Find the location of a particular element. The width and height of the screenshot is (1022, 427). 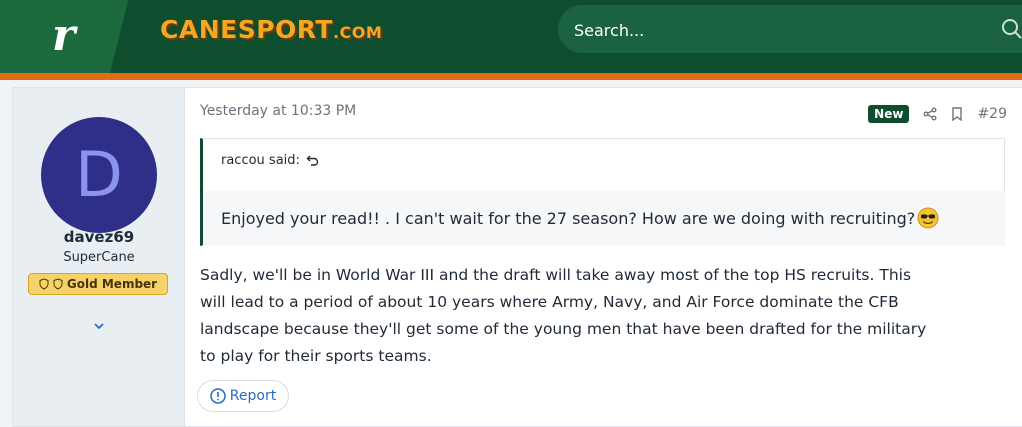

report-button: Report is located at coordinates (243, 396).